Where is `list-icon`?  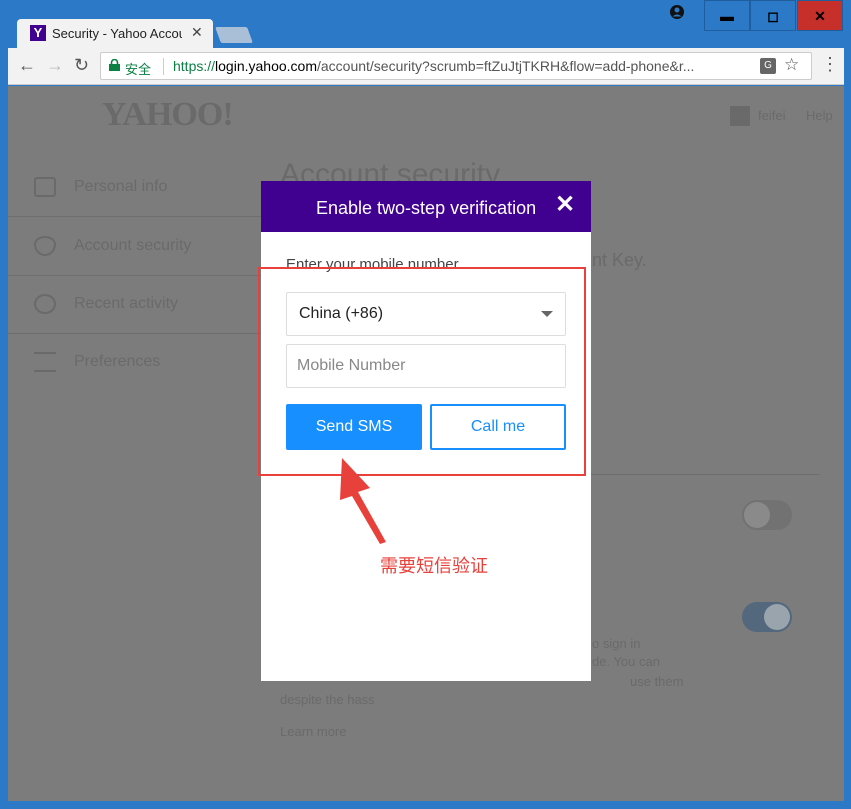
list-icon is located at coordinates (45, 362).